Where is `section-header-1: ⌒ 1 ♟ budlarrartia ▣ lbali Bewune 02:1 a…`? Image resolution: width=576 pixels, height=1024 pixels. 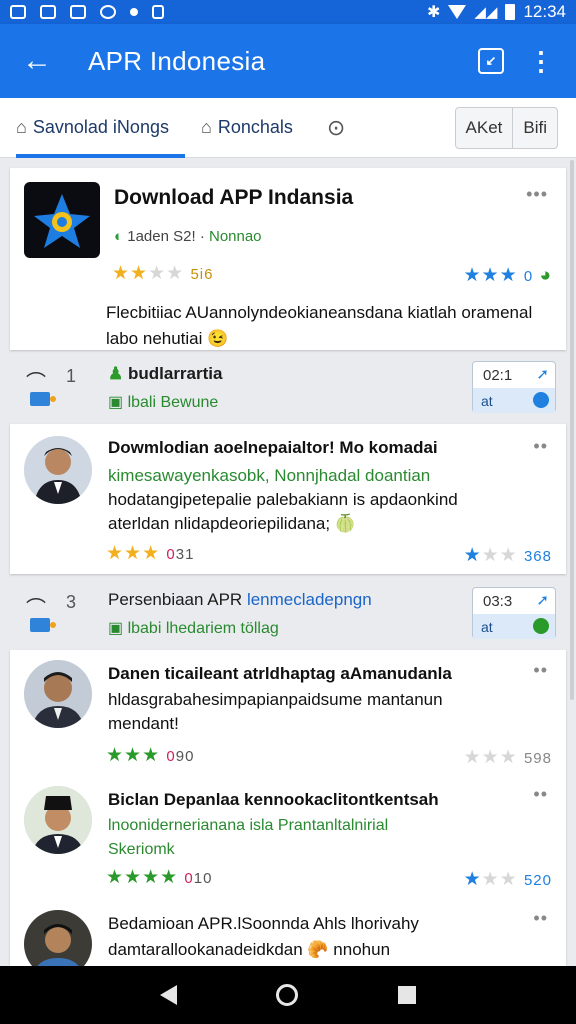 section-header-1: ⌒ 1 ♟ budlarrartia ▣ lbali Bewune 02:1 a… is located at coordinates (288, 388).